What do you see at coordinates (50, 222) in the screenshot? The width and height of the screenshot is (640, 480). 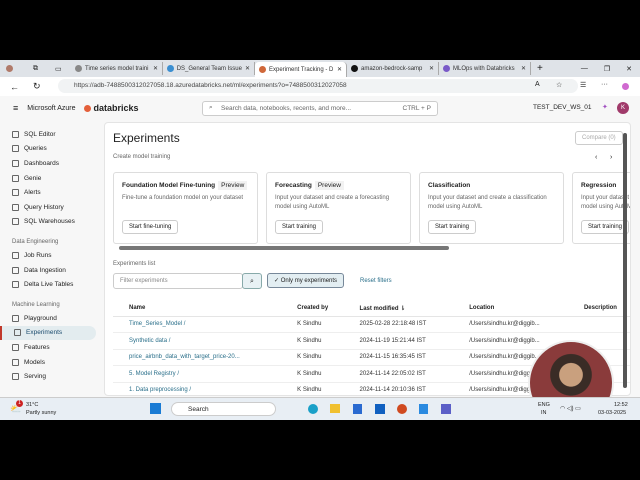 I see `sidebar-item-sql-warehouses: SQL Warehouses` at bounding box center [50, 222].